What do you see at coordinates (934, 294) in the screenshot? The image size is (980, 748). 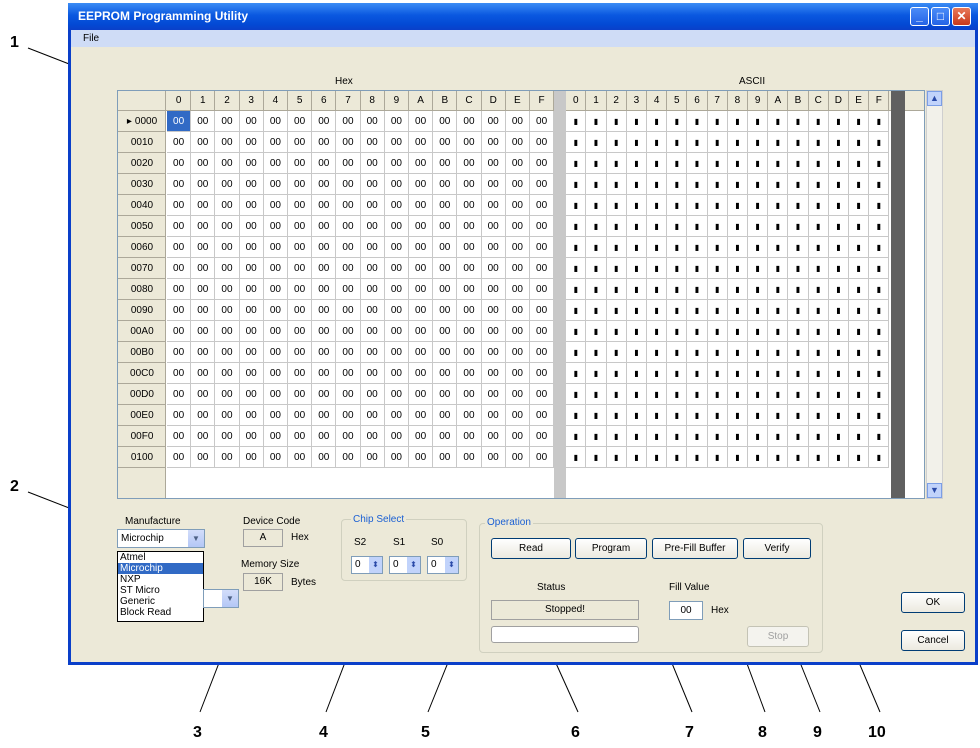 I see `grid-vertical-scrollbar: ▲ ▼` at bounding box center [934, 294].